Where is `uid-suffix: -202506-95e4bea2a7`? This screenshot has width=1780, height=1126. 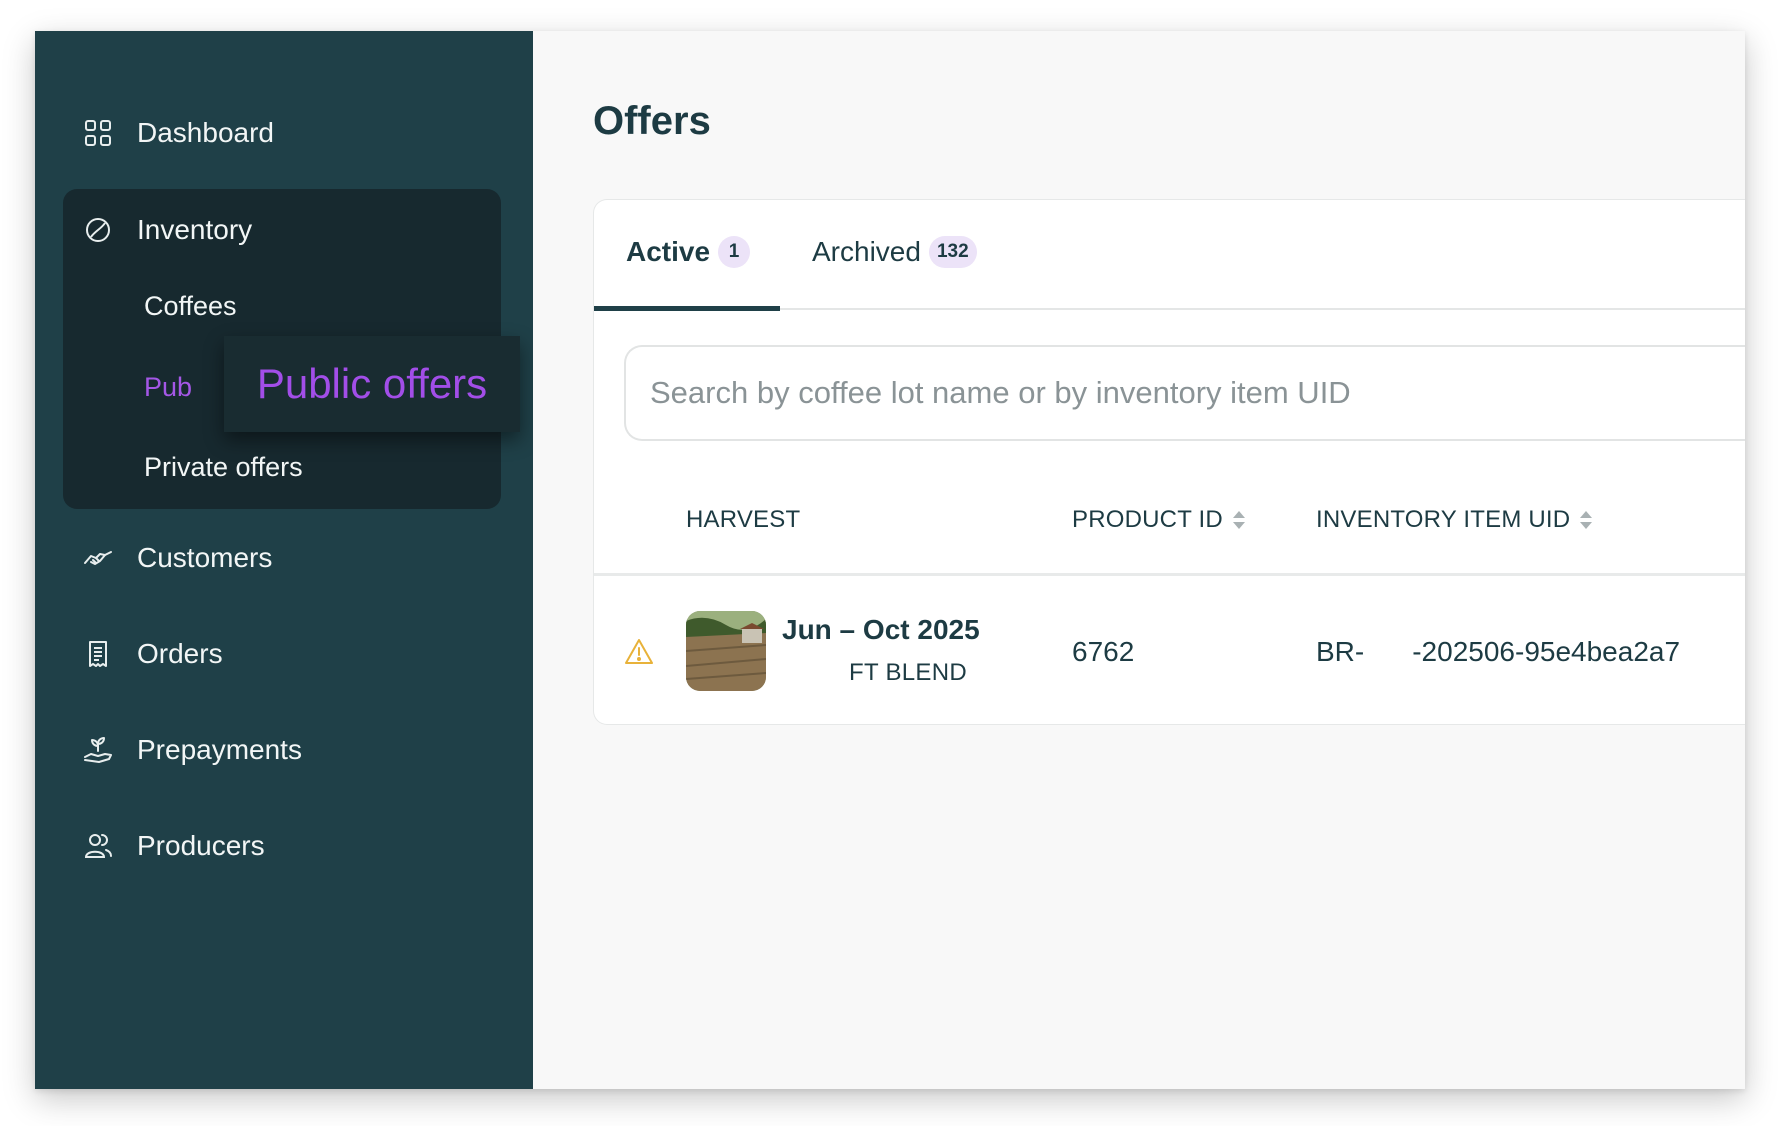
uid-suffix: -202506-95e4bea2a7 is located at coordinates (1546, 651).